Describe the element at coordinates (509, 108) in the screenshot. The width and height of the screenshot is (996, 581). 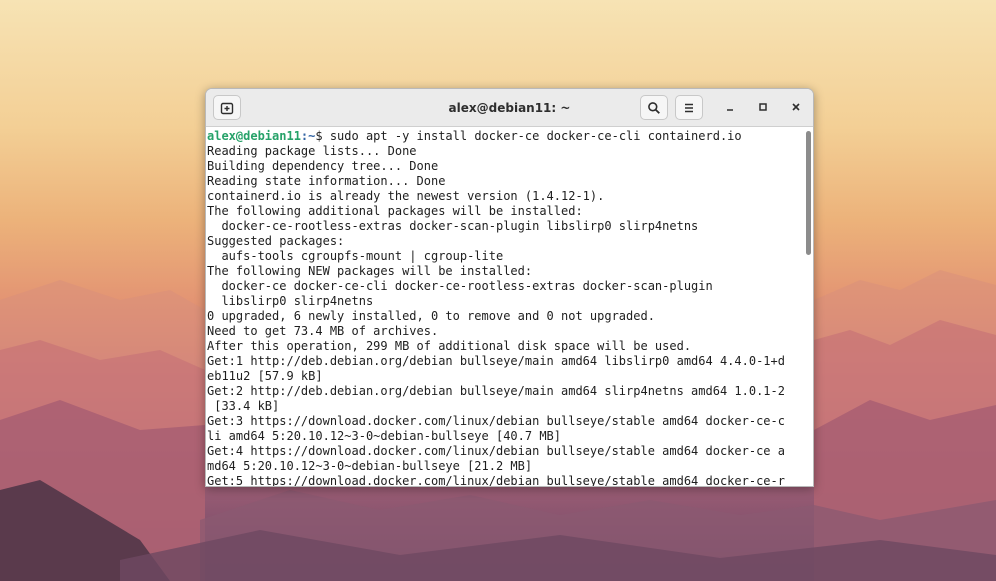
I see `window-titlebar: alex@debian11: ~` at that location.